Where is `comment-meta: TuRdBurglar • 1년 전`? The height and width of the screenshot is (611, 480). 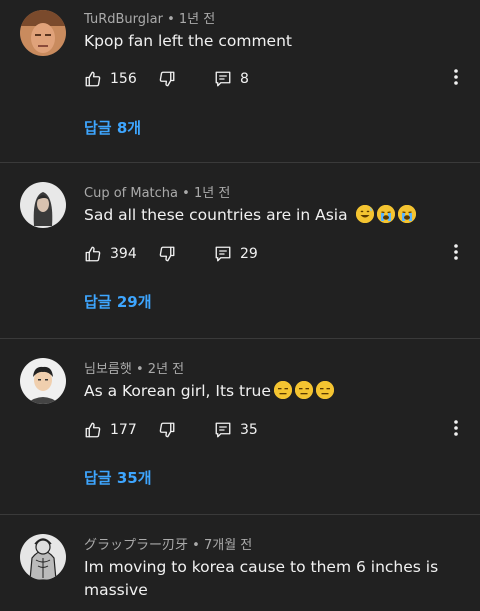
comment-meta: TuRdBurglar • 1년 전 is located at coordinates (149, 17).